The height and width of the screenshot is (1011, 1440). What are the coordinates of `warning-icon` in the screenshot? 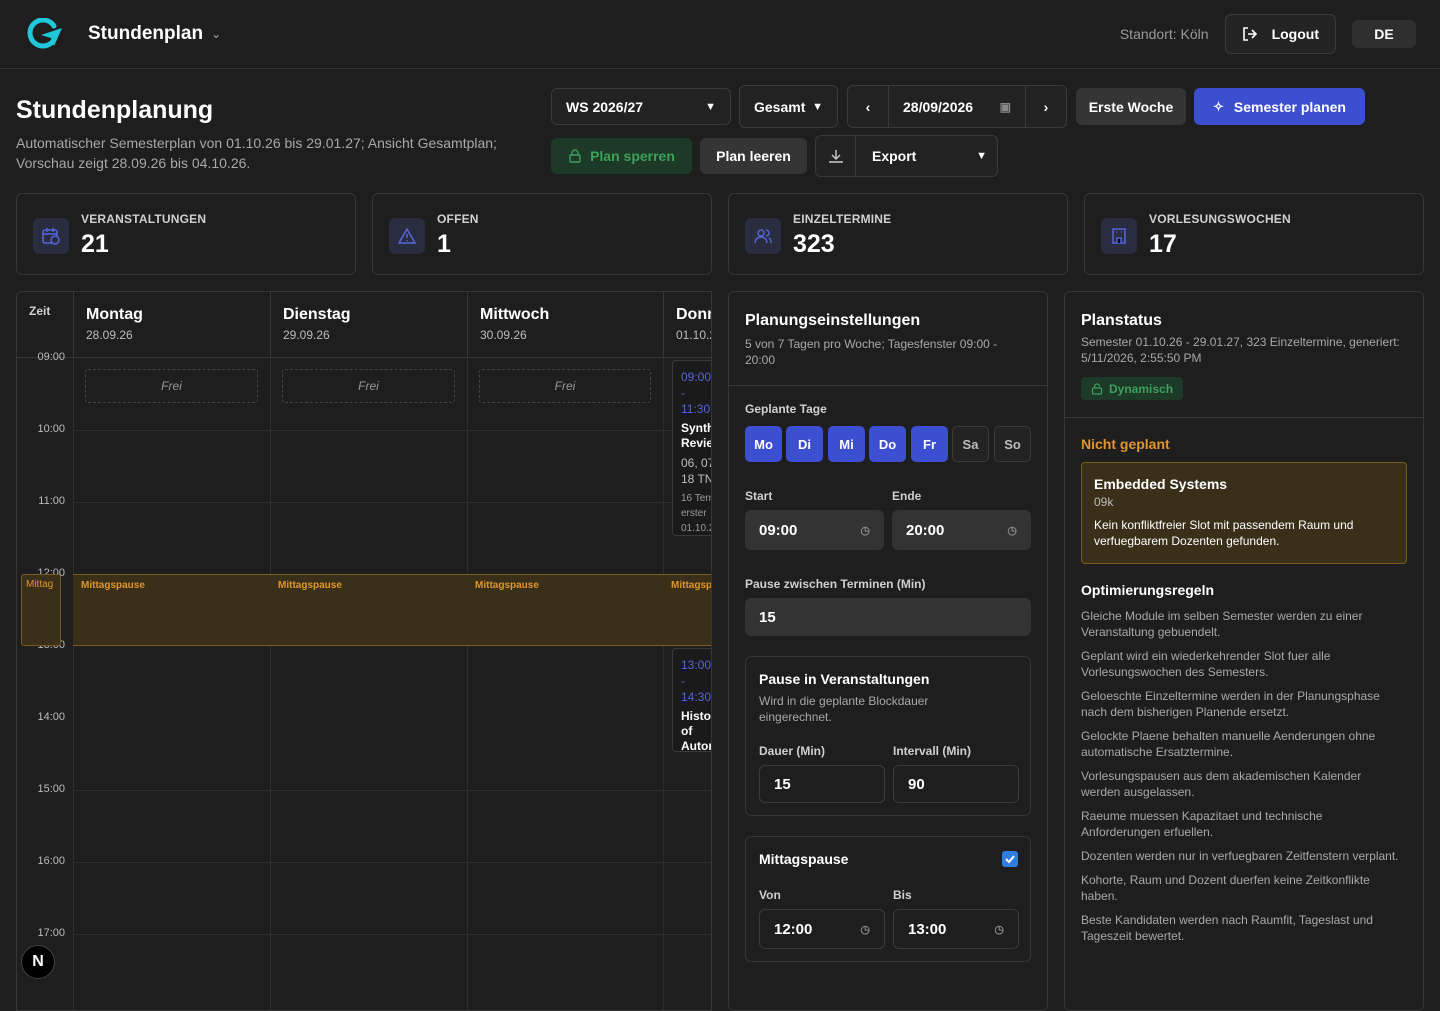 It's located at (407, 236).